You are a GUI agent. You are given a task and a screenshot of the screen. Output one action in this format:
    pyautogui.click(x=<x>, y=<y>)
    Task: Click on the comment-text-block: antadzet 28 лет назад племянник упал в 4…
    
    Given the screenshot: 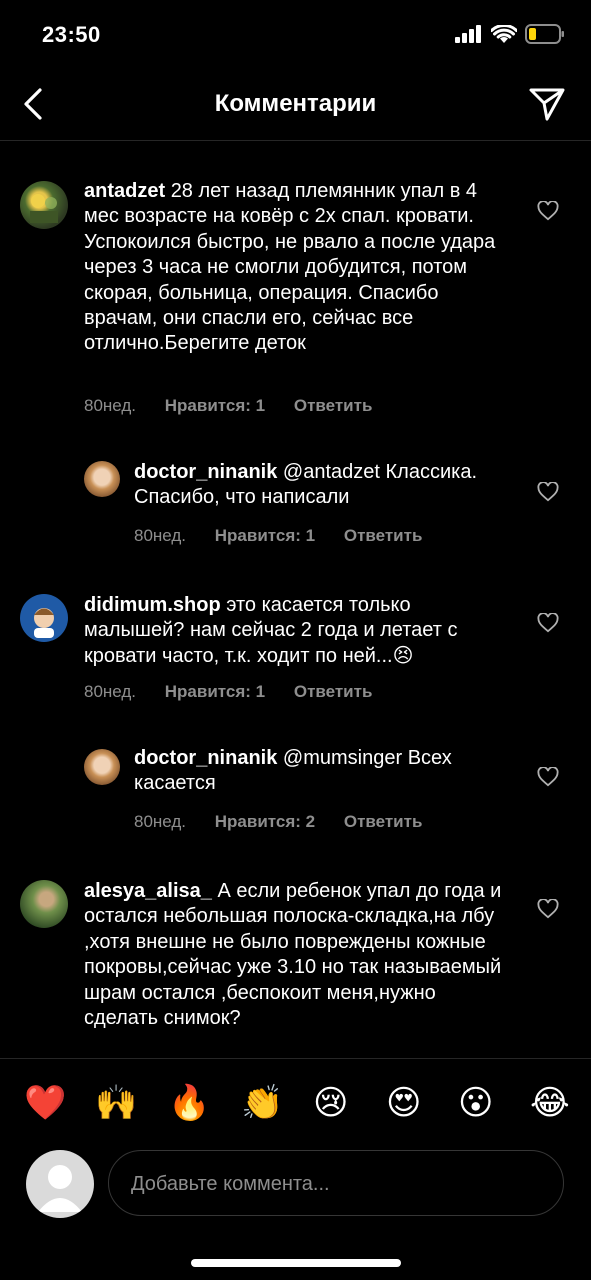 What is the action you would take?
    pyautogui.click(x=298, y=268)
    